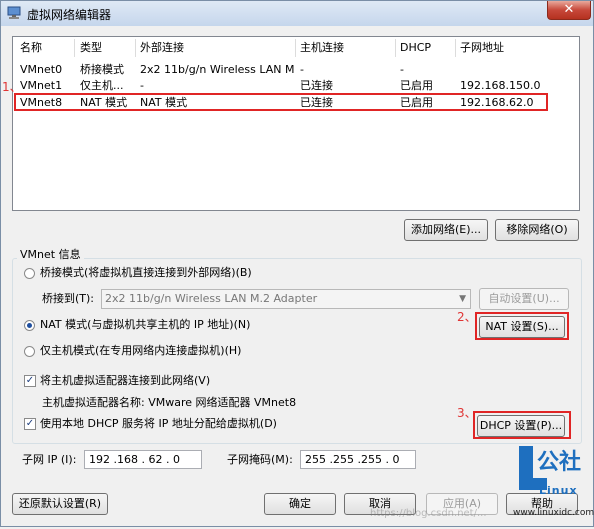  Describe the element at coordinates (211, 298) in the screenshot. I see `bridged-to-value: 2x2 11b/g/n Wireless LAN M.2 Adapter` at that location.